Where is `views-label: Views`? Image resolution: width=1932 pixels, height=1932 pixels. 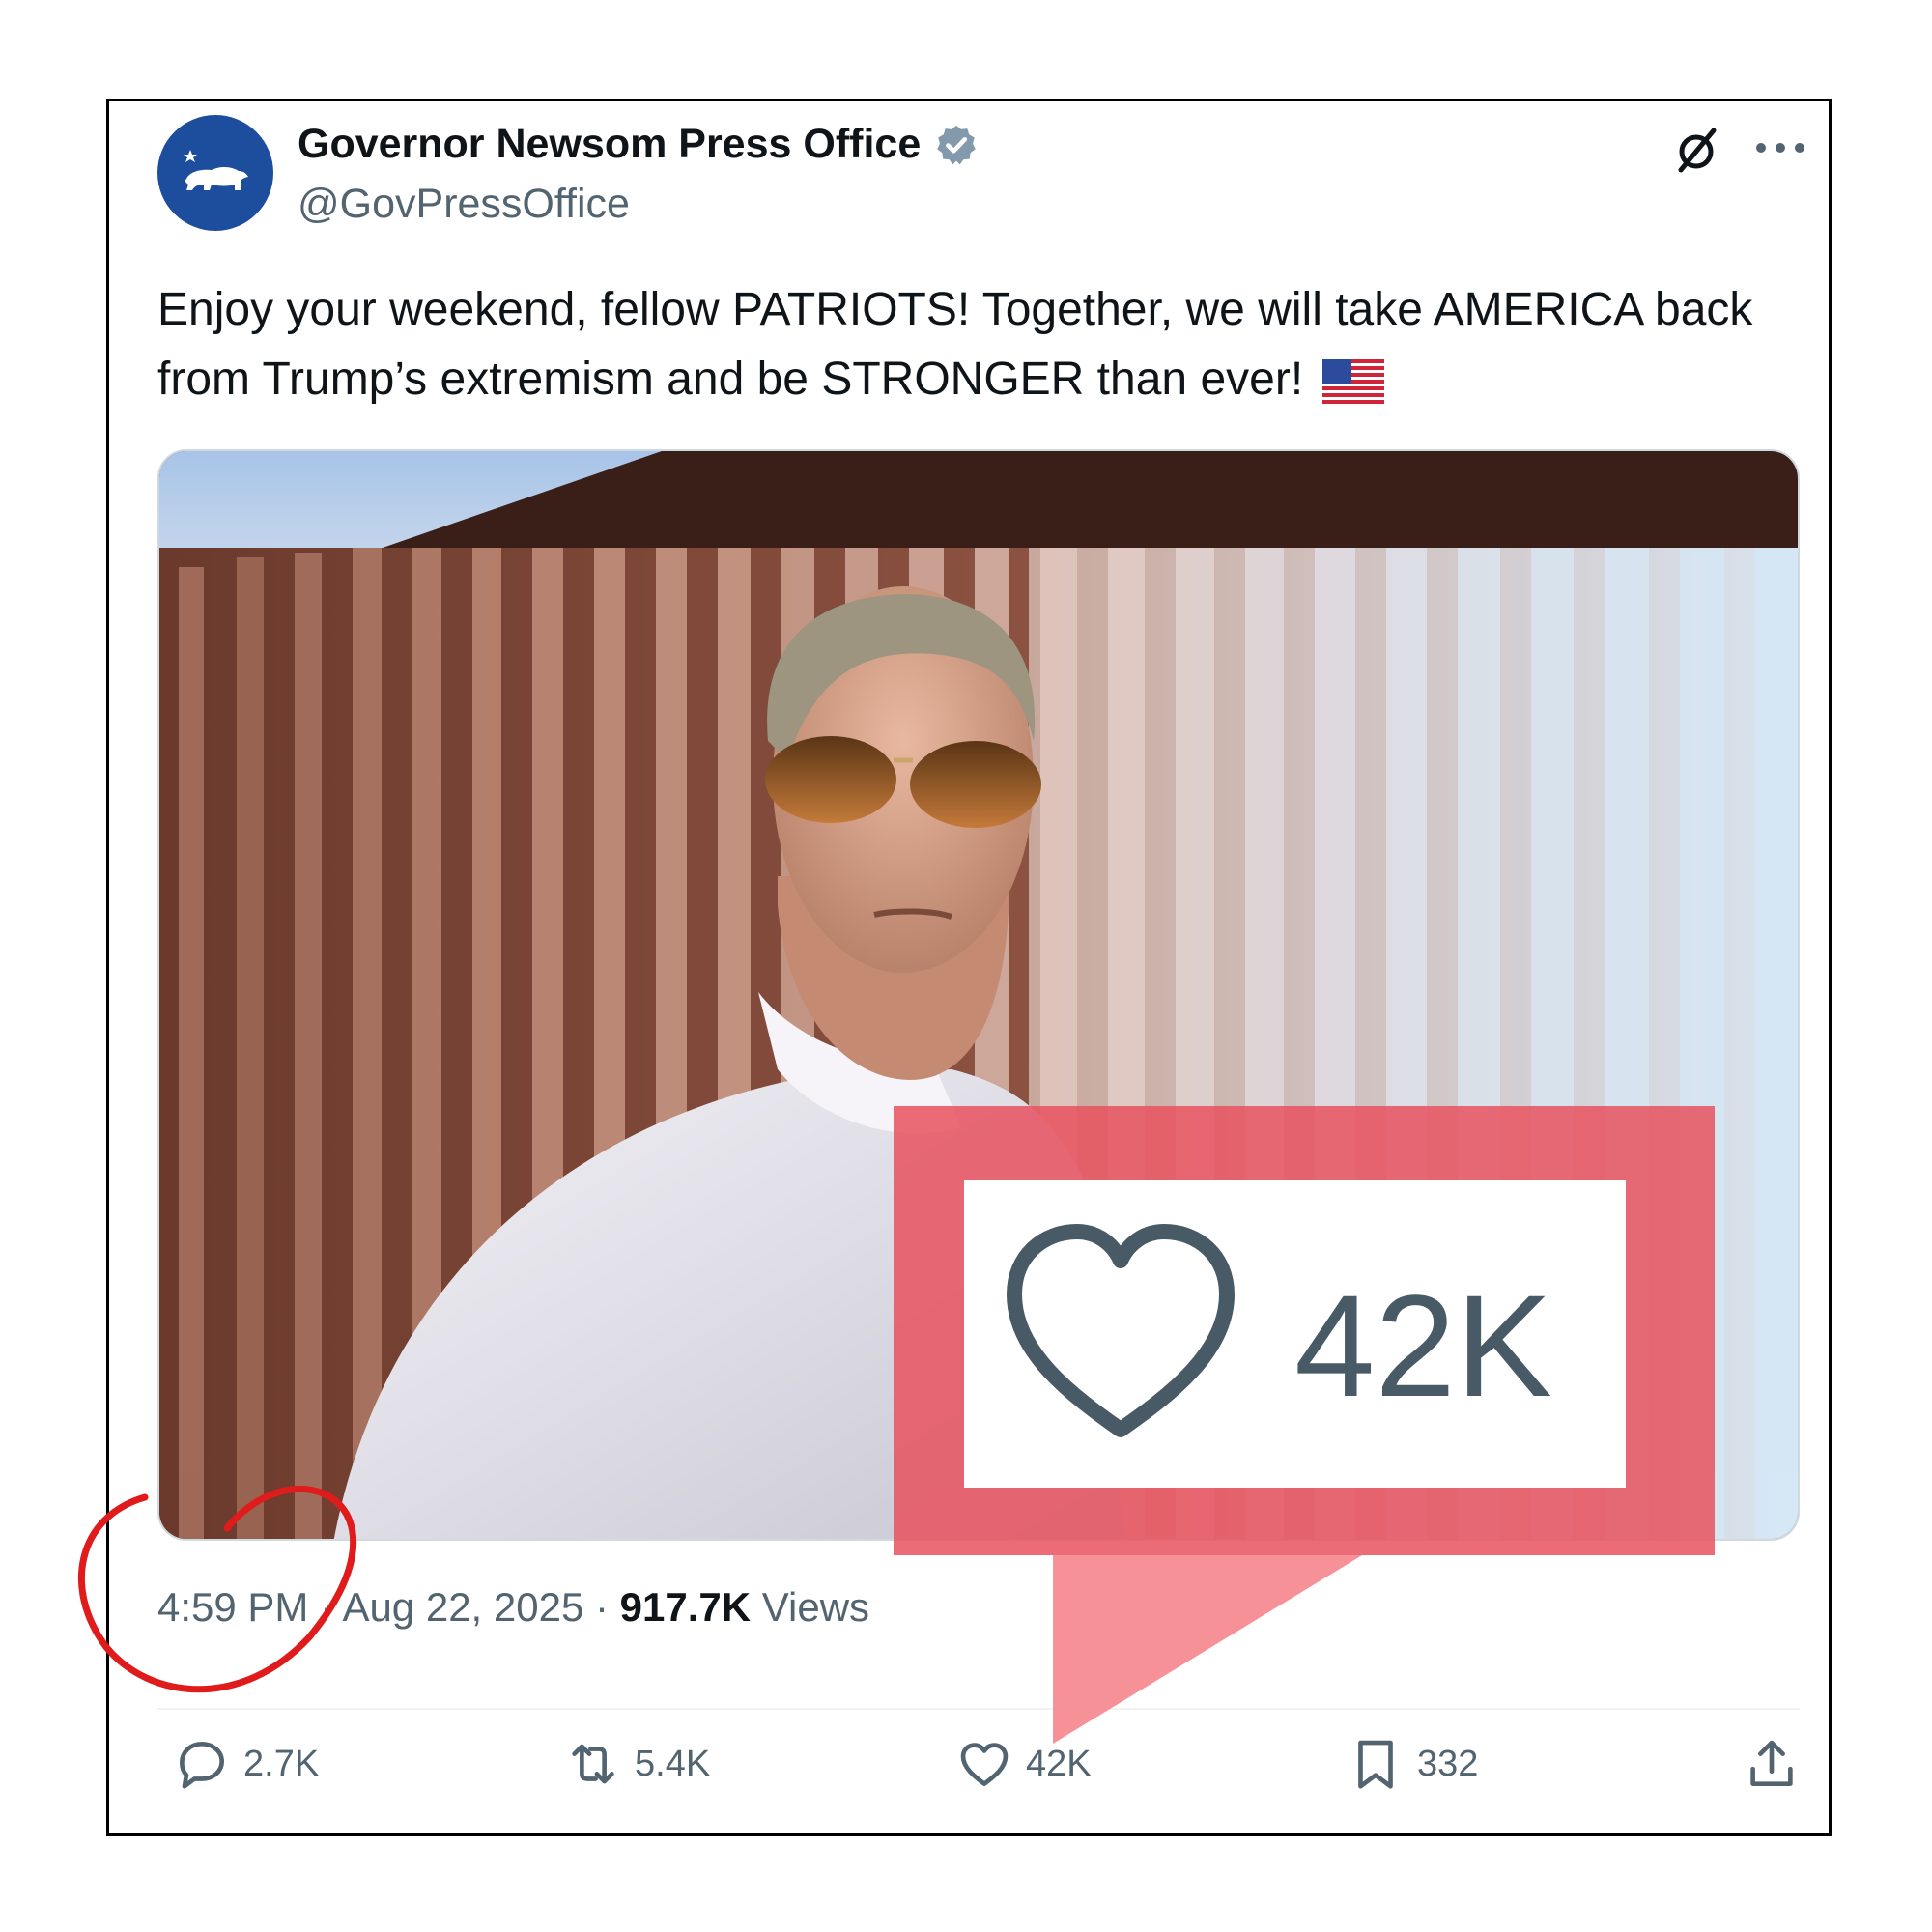 views-label: Views is located at coordinates (815, 1607).